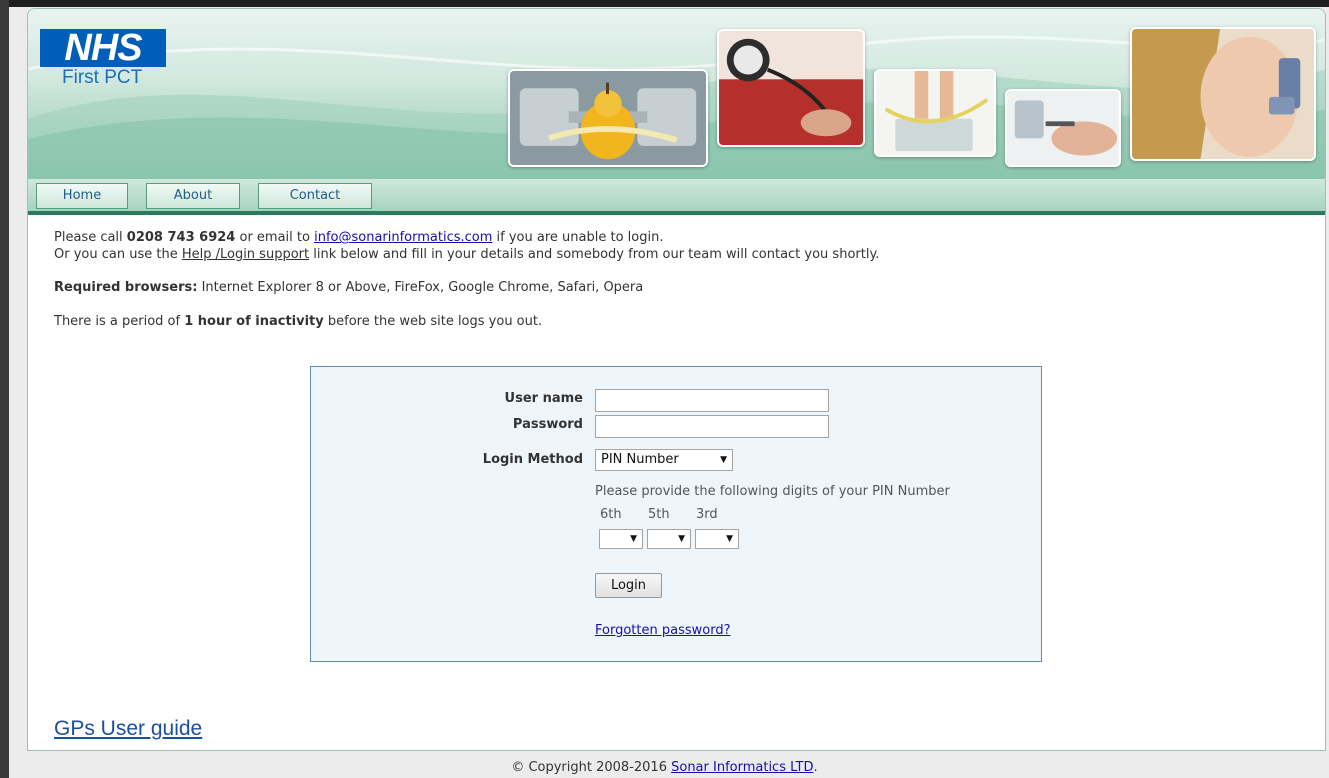  I want to click on nav-home: Home, so click(82, 196).